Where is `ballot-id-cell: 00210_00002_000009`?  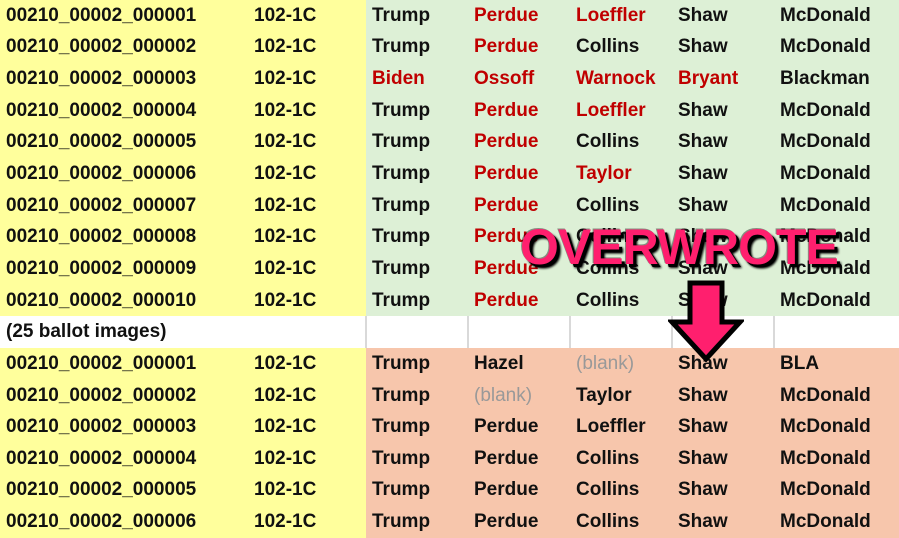 ballot-id-cell: 00210_00002_000009 is located at coordinates (124, 269).